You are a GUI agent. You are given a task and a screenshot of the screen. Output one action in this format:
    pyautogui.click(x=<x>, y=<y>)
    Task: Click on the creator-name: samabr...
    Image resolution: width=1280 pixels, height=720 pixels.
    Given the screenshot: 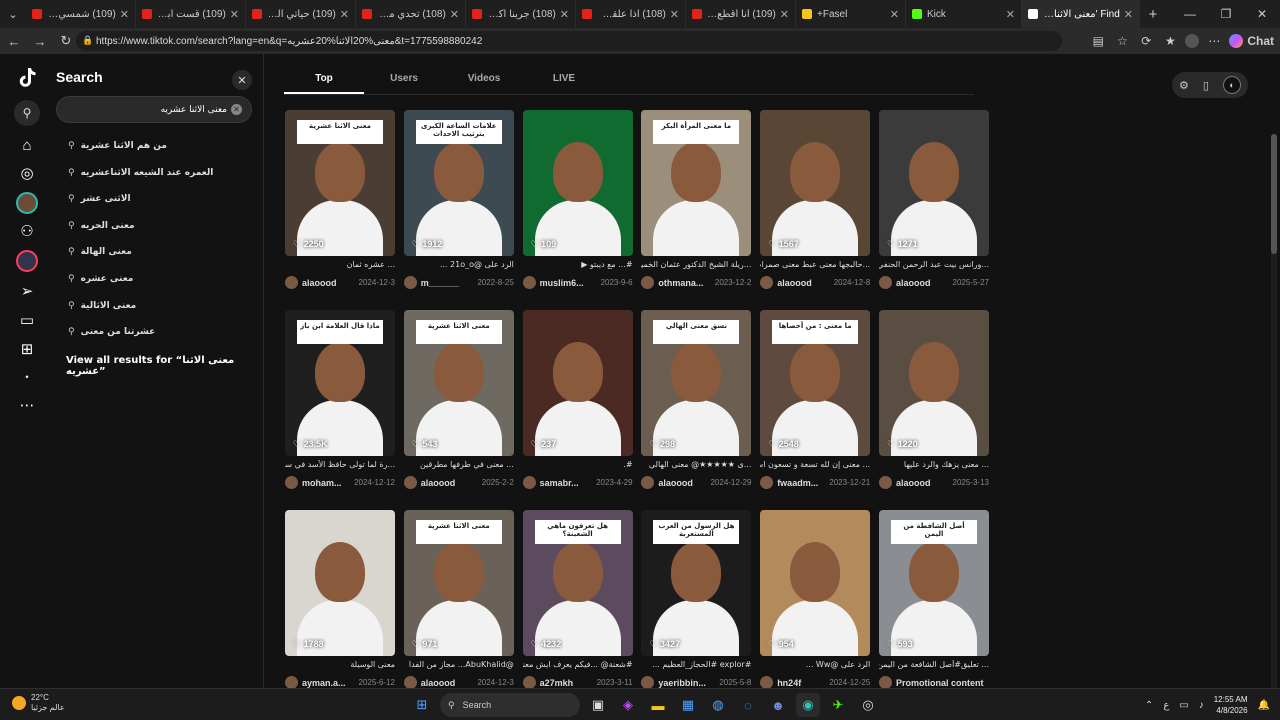 What is the action you would take?
    pyautogui.click(x=568, y=483)
    